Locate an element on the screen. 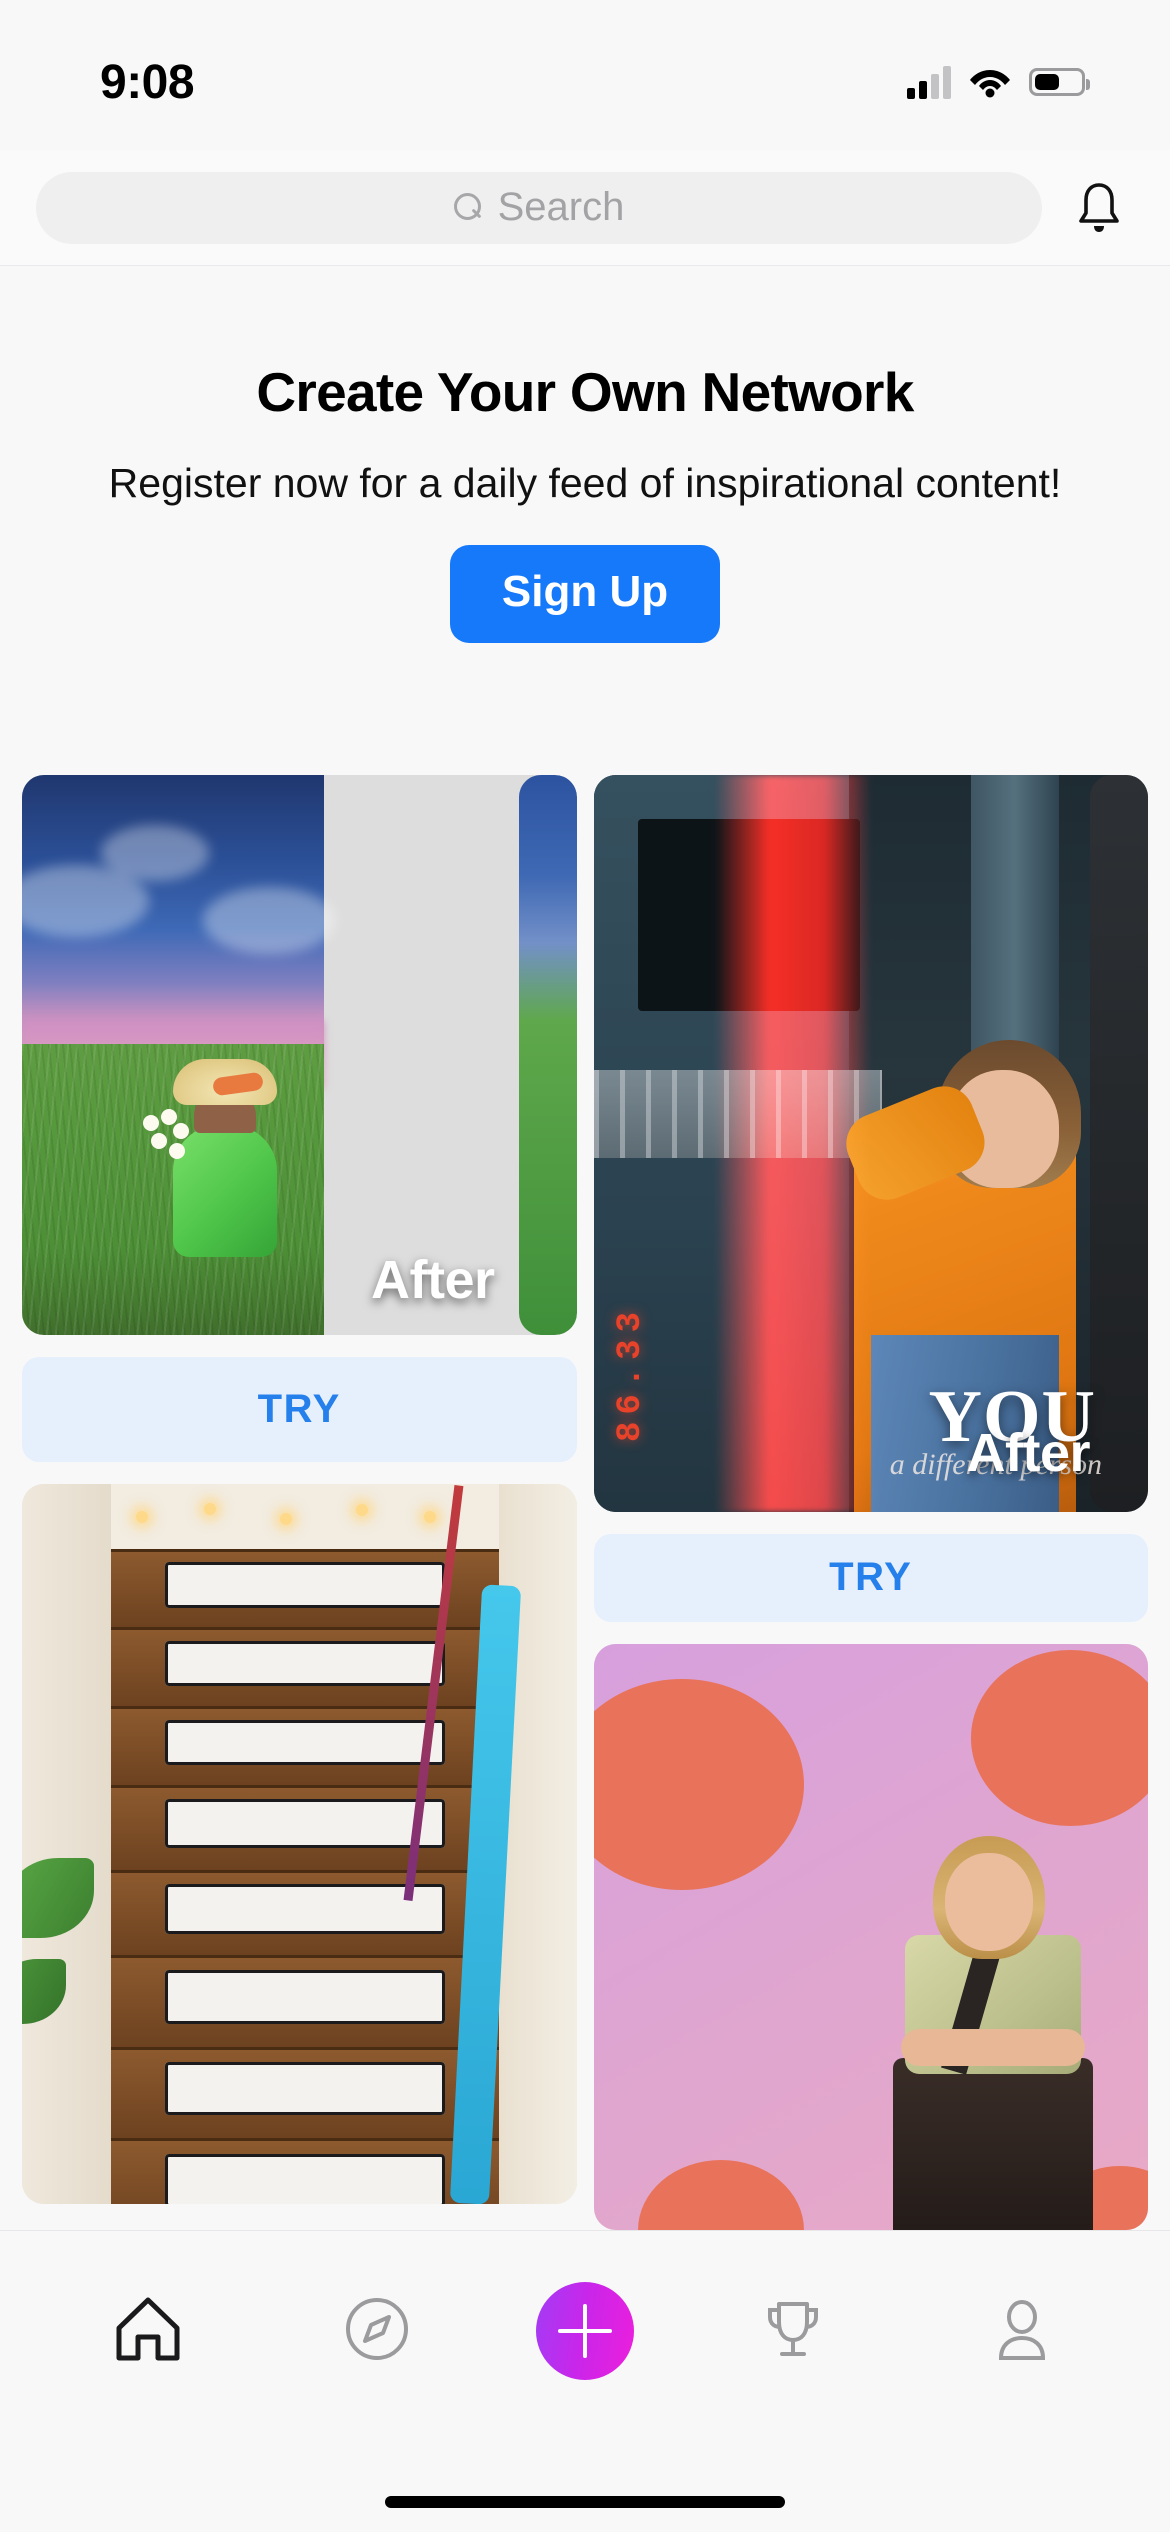 The height and width of the screenshot is (2532, 1170). feed-card-field: After is located at coordinates (299, 1055).